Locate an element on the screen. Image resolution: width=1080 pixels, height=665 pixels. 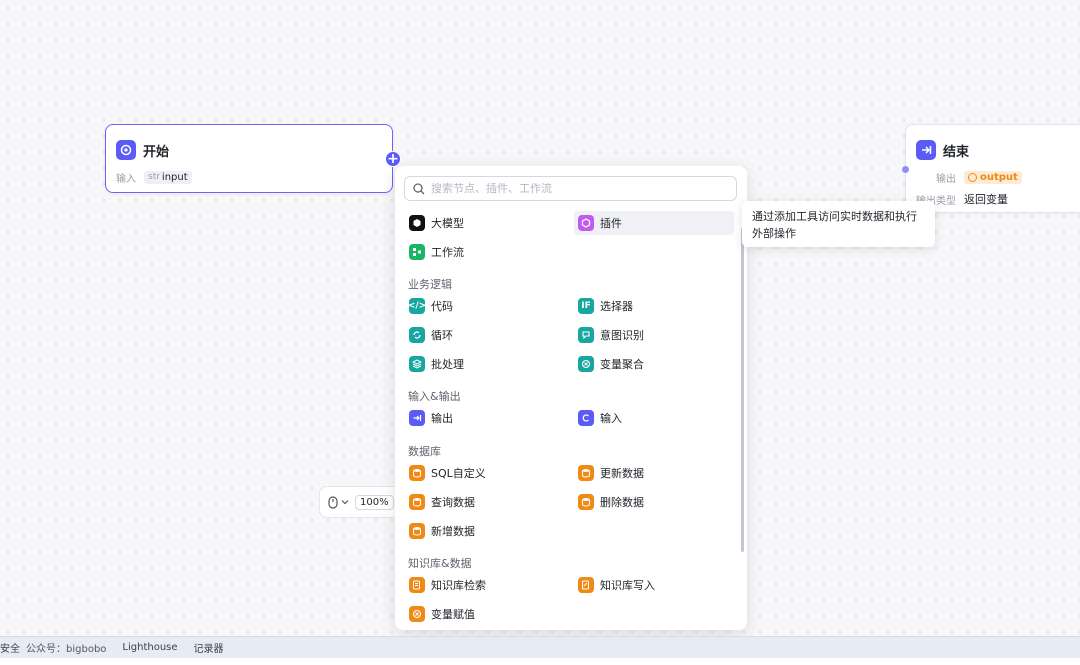
start-node: 开始 输入 str input is located at coordinates (249, 158).